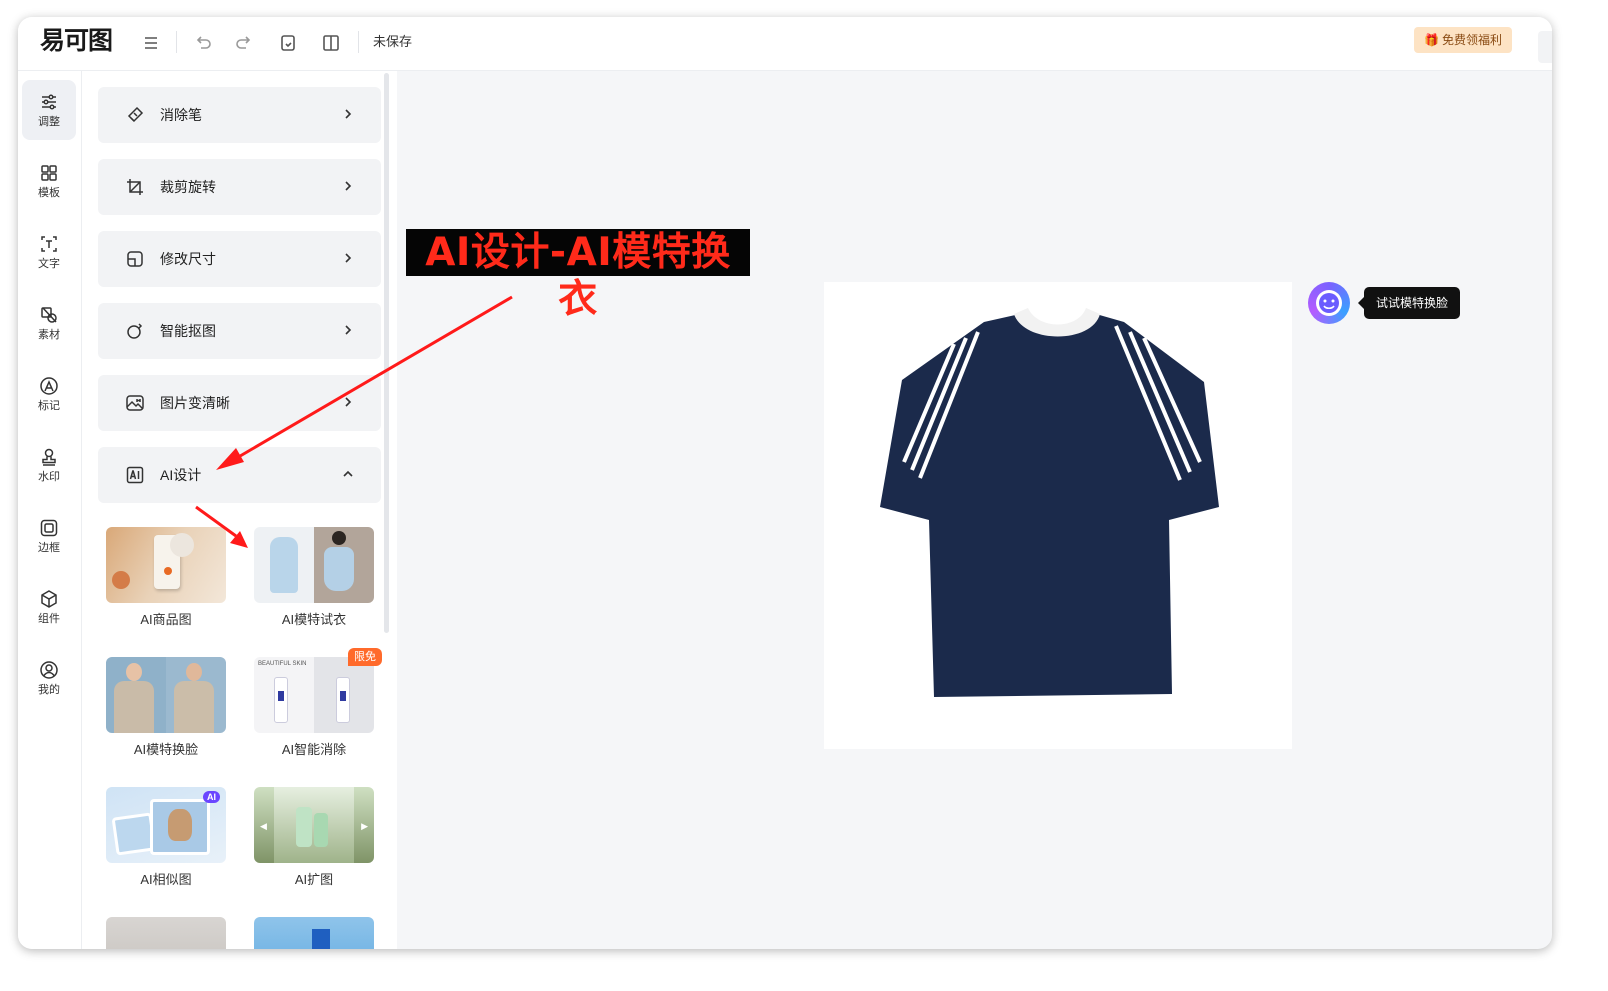 The image size is (1608, 991). Describe the element at coordinates (348, 473) in the screenshot. I see `chevron-up-icon` at that location.